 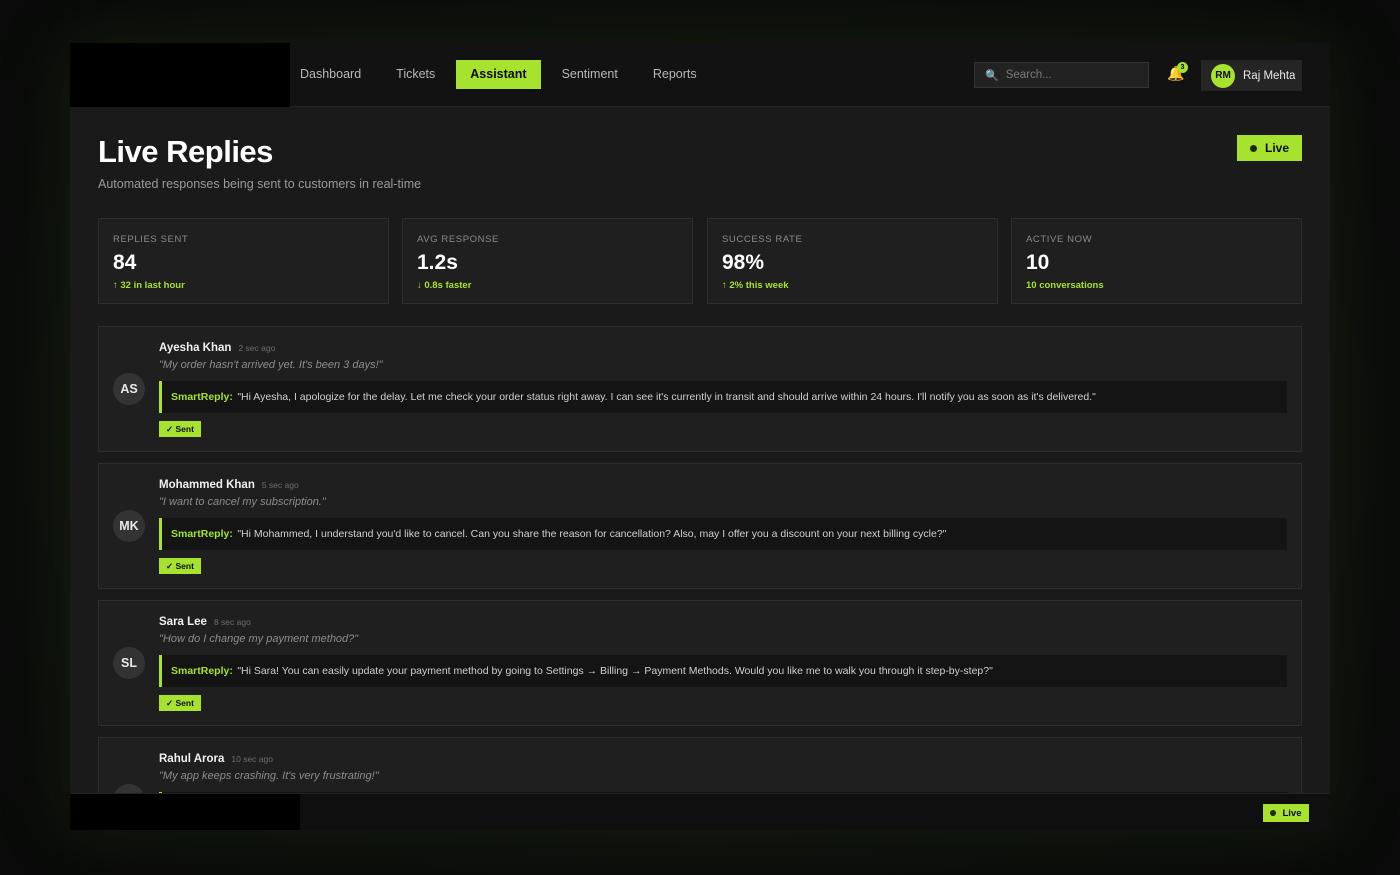 What do you see at coordinates (151, 239) in the screenshot?
I see `stat-label: Replies Sent` at bounding box center [151, 239].